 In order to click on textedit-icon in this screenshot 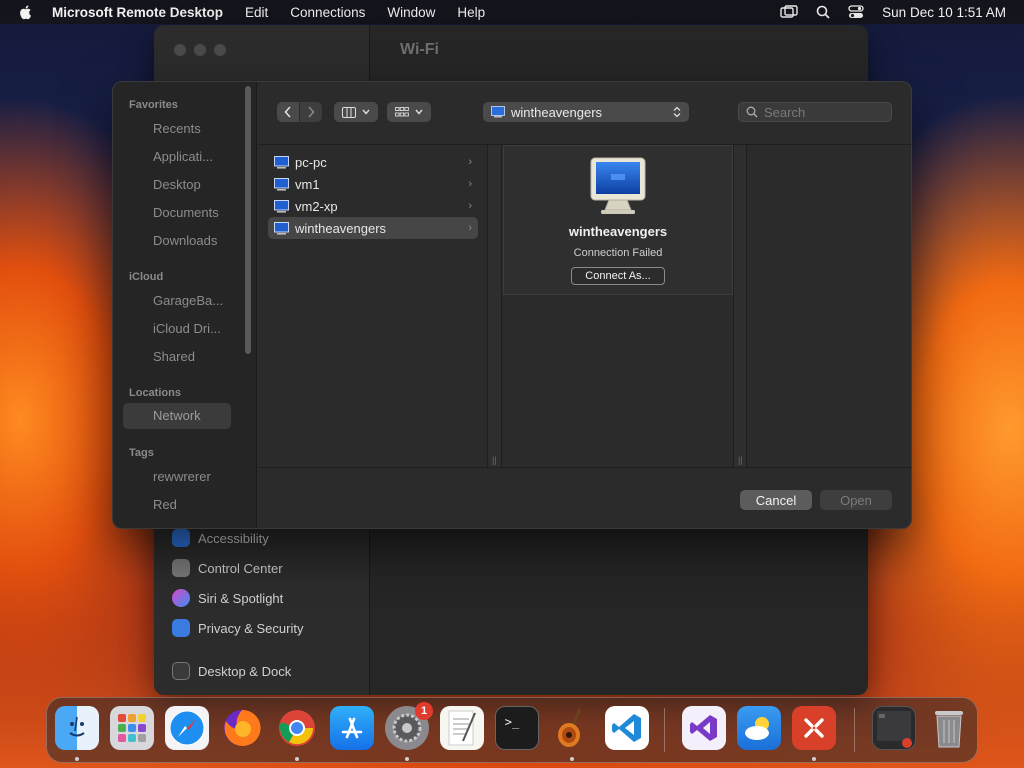, I will do `click(462, 728)`.